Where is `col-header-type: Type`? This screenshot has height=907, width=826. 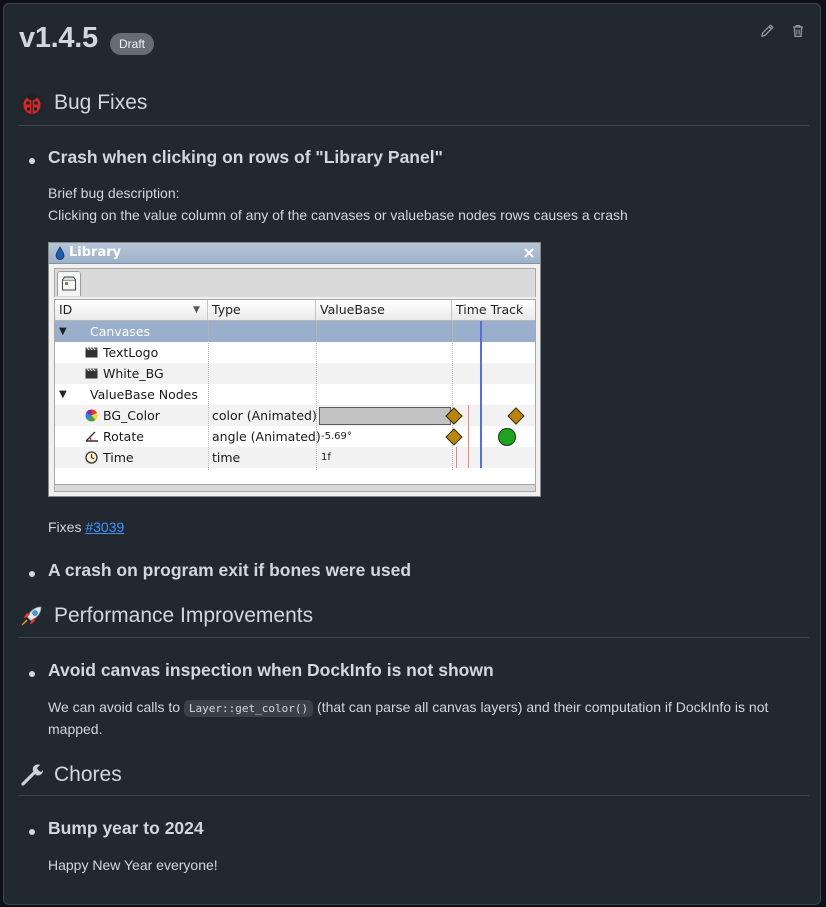
col-header-type: Type is located at coordinates (262, 310).